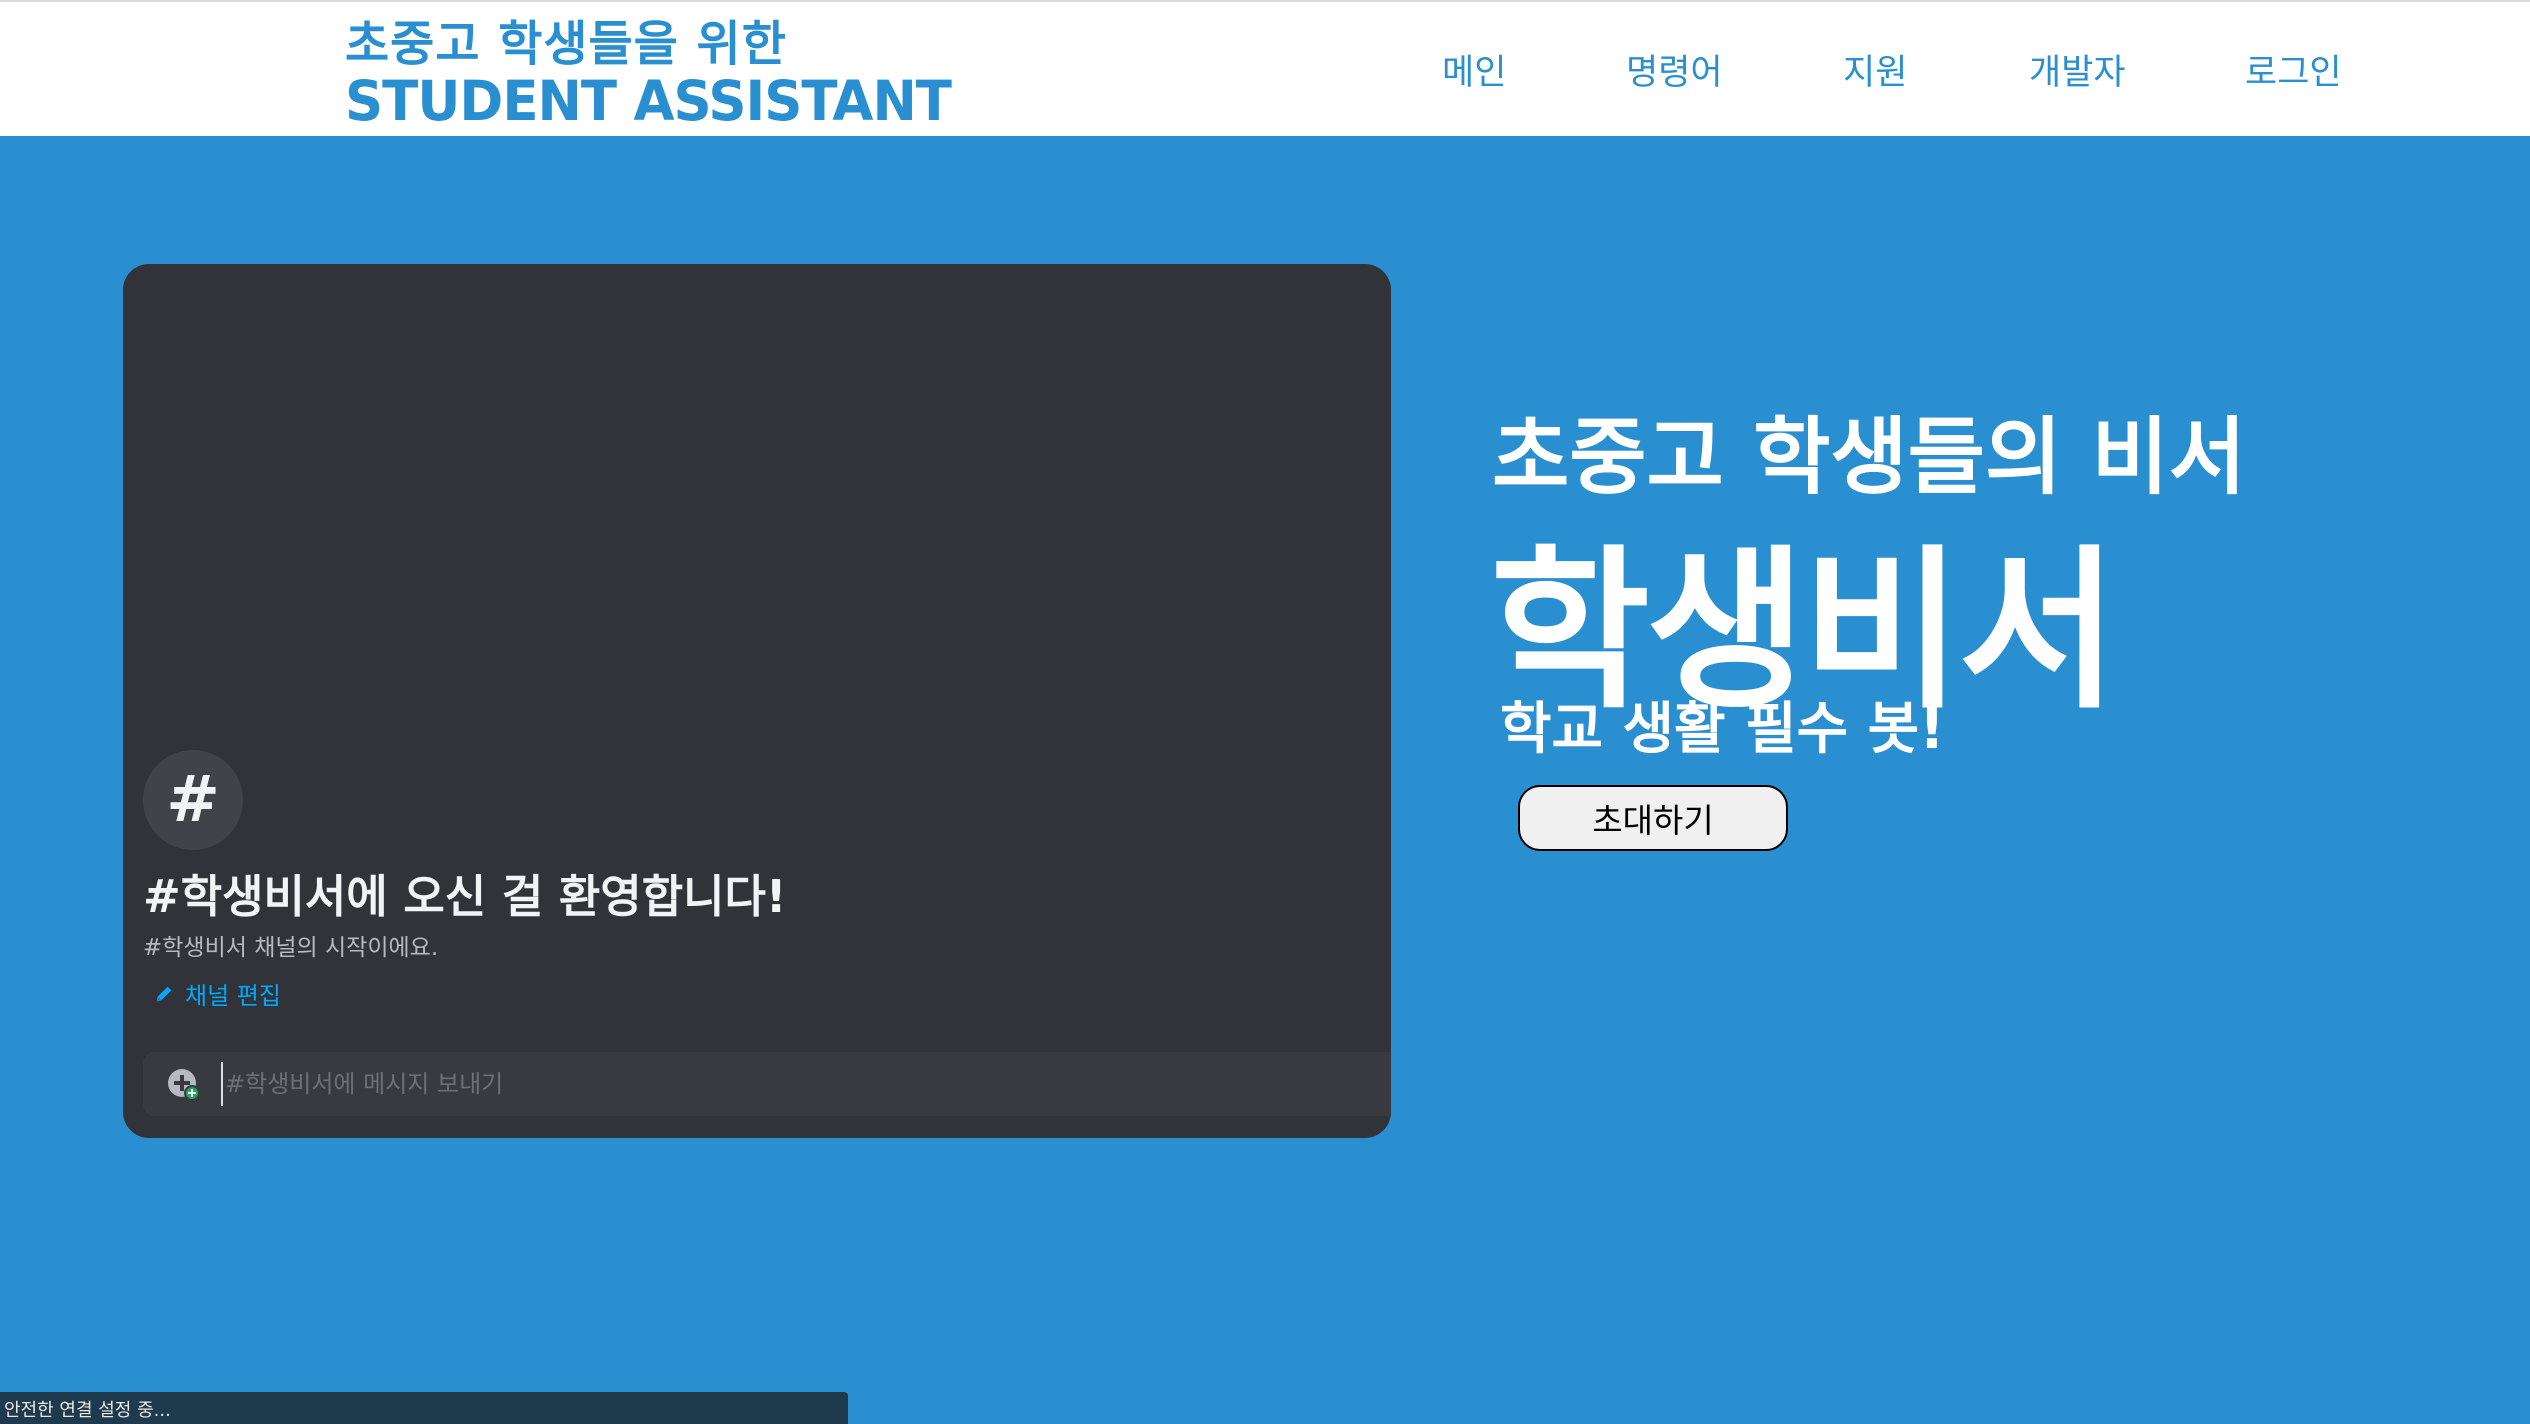  What do you see at coordinates (183, 1084) in the screenshot?
I see `plus-circle-icon` at bounding box center [183, 1084].